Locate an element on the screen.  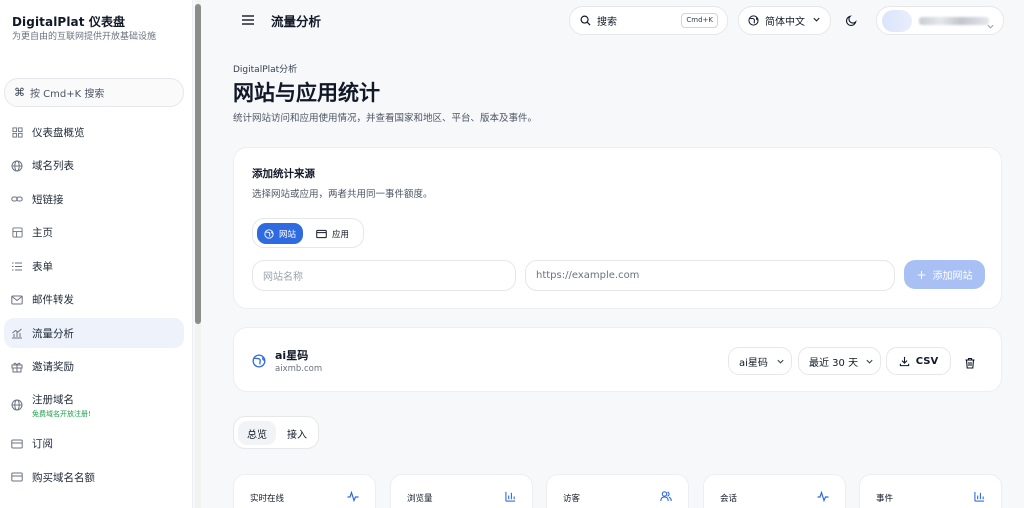
tab-integration: 接入 is located at coordinates (297, 433).